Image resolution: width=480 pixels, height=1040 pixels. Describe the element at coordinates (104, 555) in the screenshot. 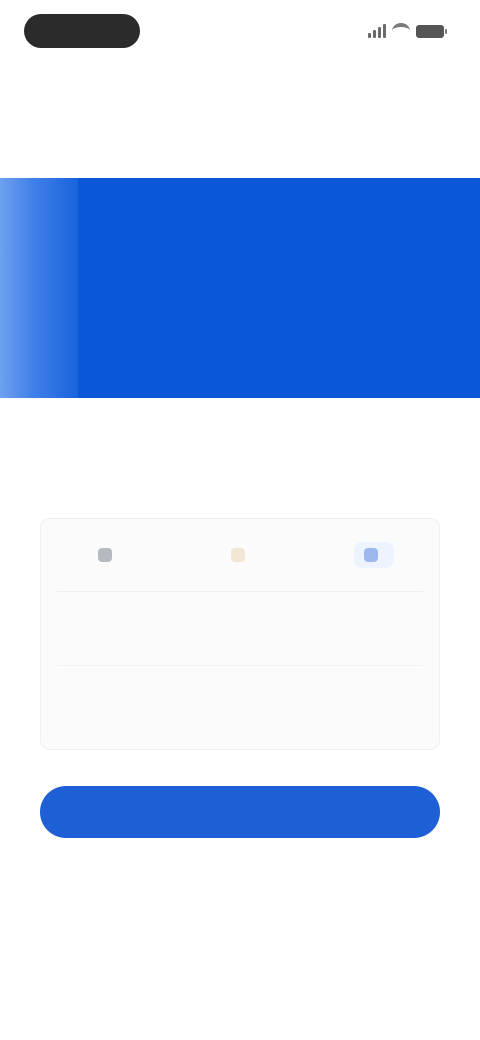

I see `card-icon` at that location.